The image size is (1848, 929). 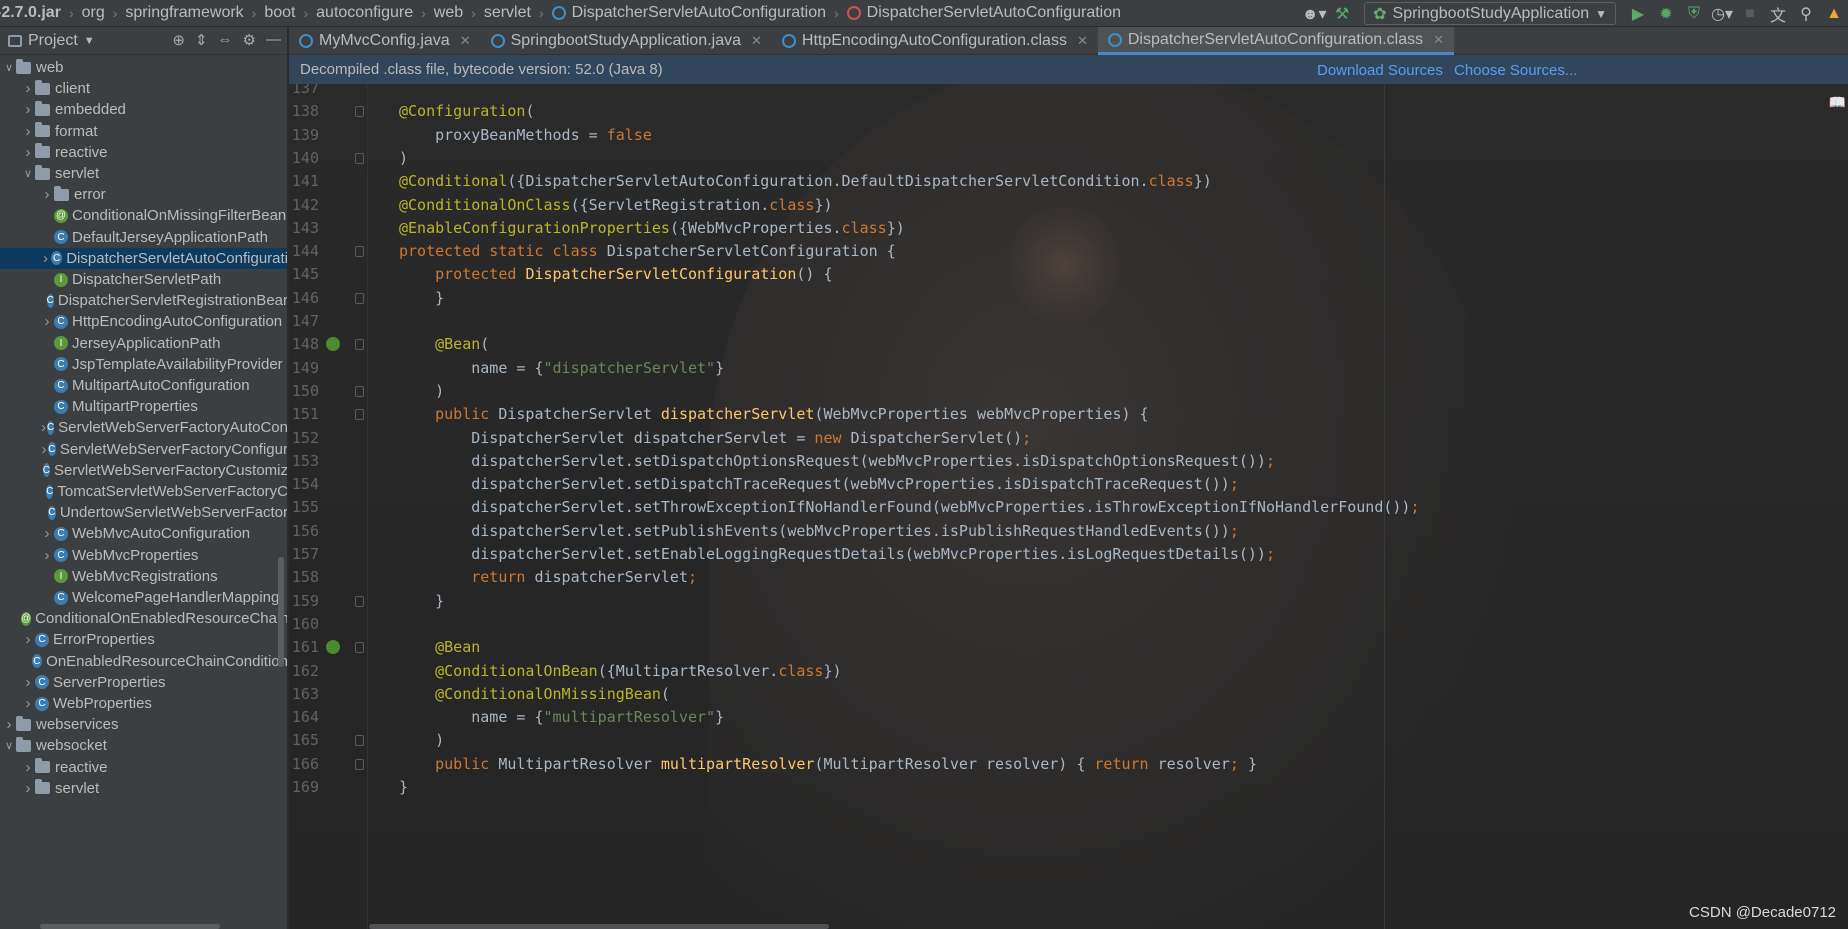 What do you see at coordinates (1694, 13) in the screenshot?
I see `coverage-icon: ⛨` at bounding box center [1694, 13].